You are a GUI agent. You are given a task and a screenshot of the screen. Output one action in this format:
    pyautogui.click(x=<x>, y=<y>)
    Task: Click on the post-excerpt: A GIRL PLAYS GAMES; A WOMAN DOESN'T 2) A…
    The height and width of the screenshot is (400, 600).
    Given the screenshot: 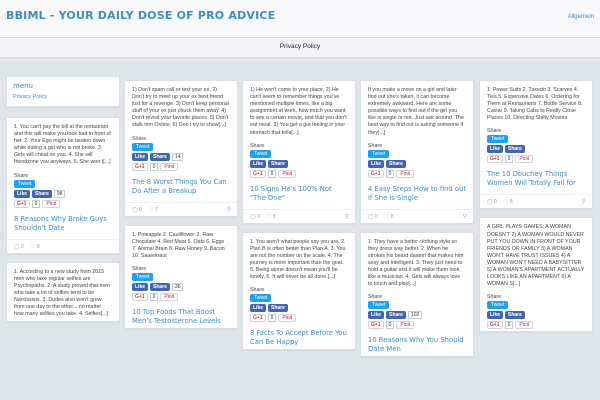 What is the action you would take?
    pyautogui.click(x=536, y=256)
    